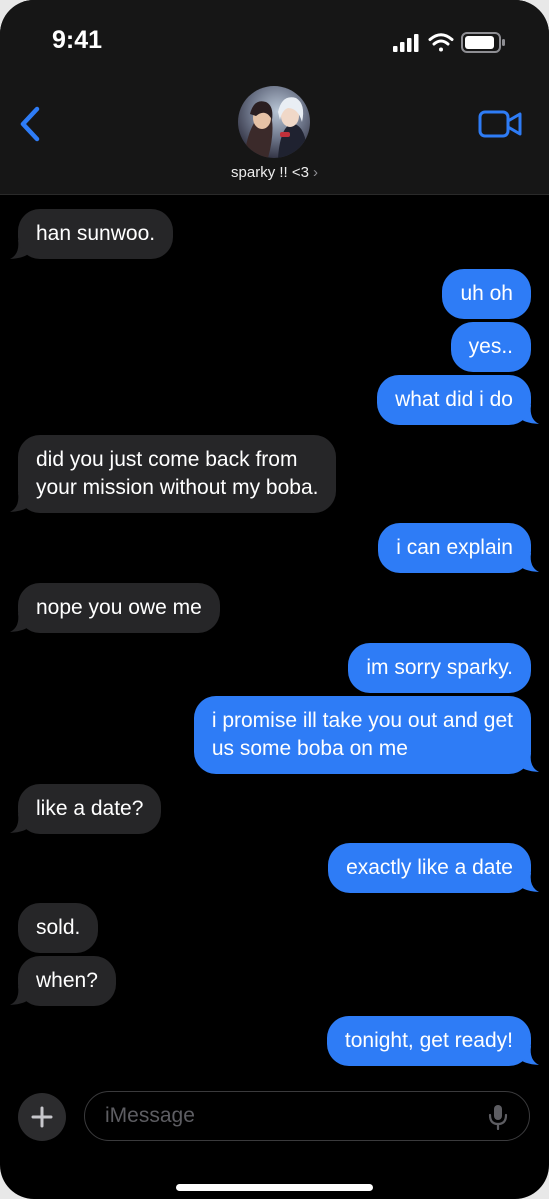 Image resolution: width=549 pixels, height=1199 pixels. I want to click on message-bubble-outgoing: tonight, get ready!, so click(428, 1041).